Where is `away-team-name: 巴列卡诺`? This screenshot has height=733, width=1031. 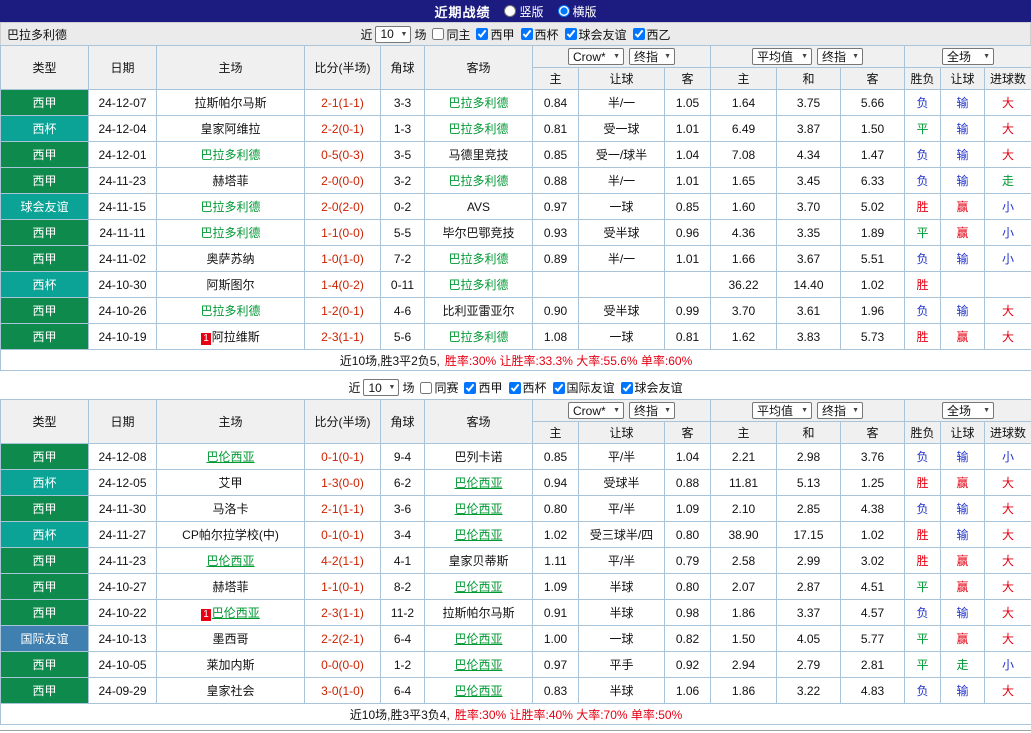 away-team-name: 巴列卡诺 is located at coordinates (478, 457).